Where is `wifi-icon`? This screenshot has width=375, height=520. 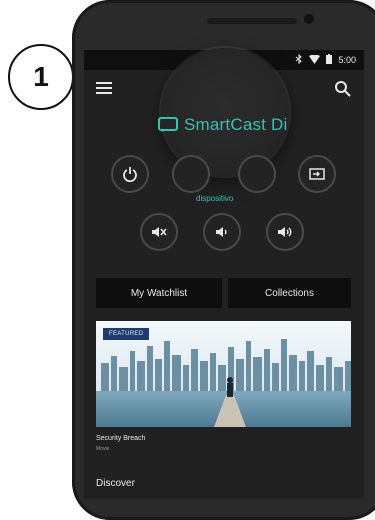
wifi-icon is located at coordinates (315, 60).